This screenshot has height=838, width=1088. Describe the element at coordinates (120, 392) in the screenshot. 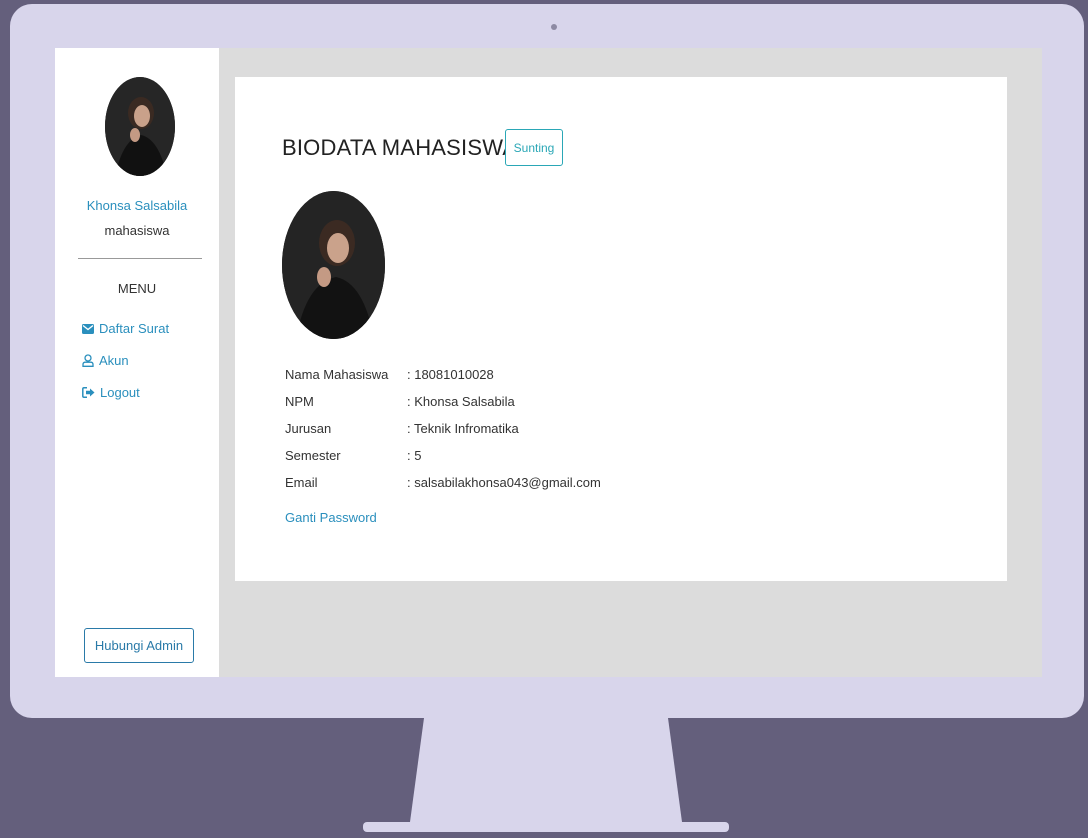

I see `sidebar-item-label: Logout` at that location.